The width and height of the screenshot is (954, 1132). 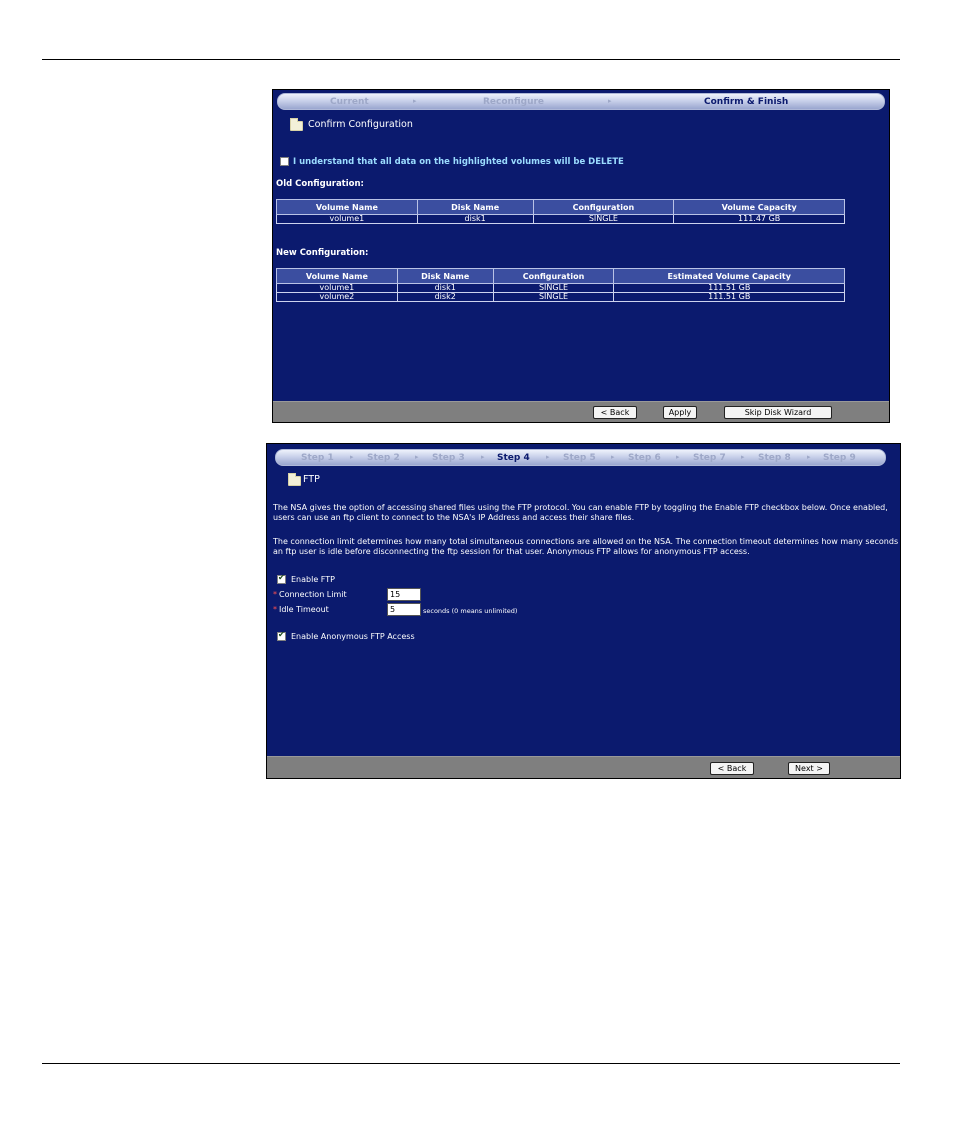 I want to click on button-bar: < Back Next >, so click(x=583, y=767).